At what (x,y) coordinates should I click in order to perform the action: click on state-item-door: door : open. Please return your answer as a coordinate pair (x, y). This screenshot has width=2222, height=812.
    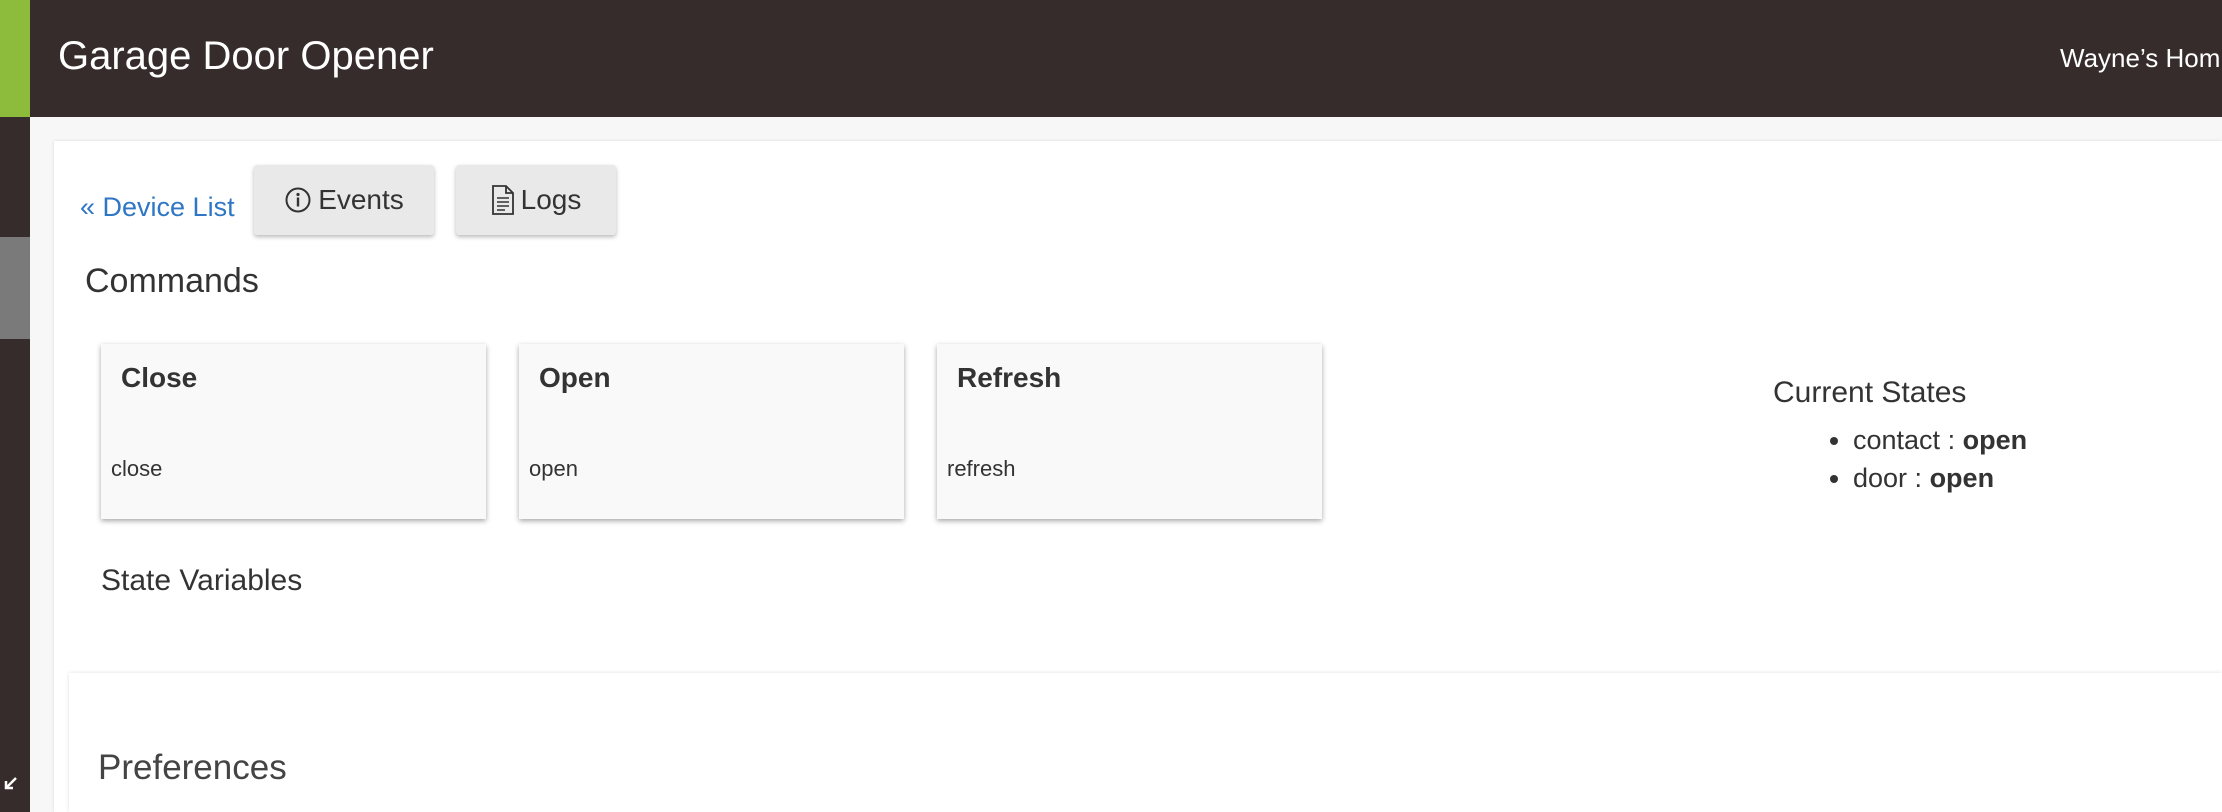
    Looking at the image, I should click on (1940, 478).